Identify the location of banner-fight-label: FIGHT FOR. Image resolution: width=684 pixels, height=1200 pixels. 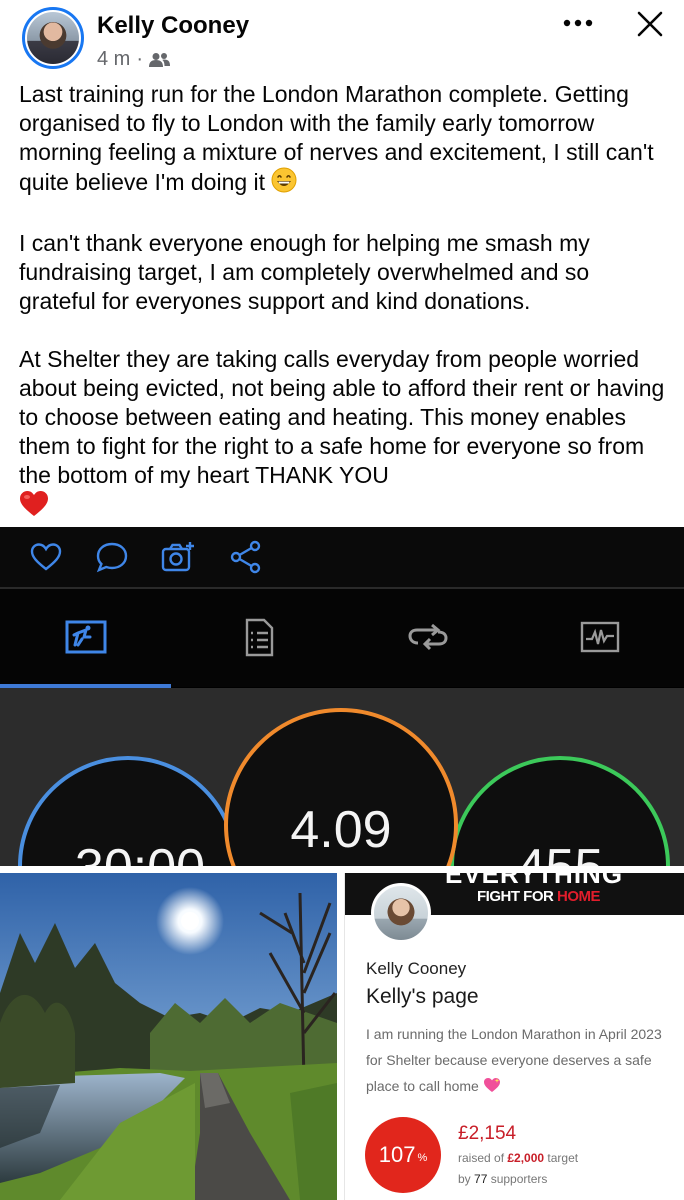
(517, 896).